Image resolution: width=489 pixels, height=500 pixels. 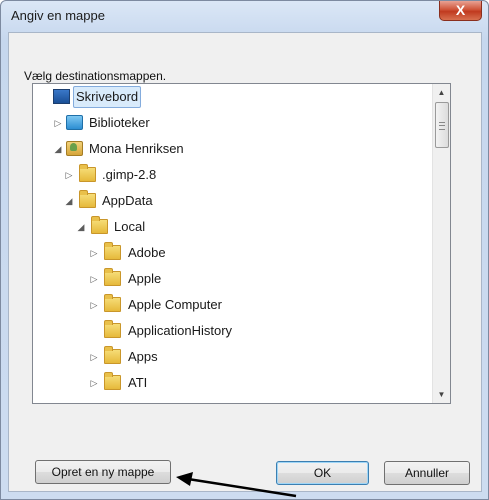 I want to click on library-icon, so click(x=74, y=122).